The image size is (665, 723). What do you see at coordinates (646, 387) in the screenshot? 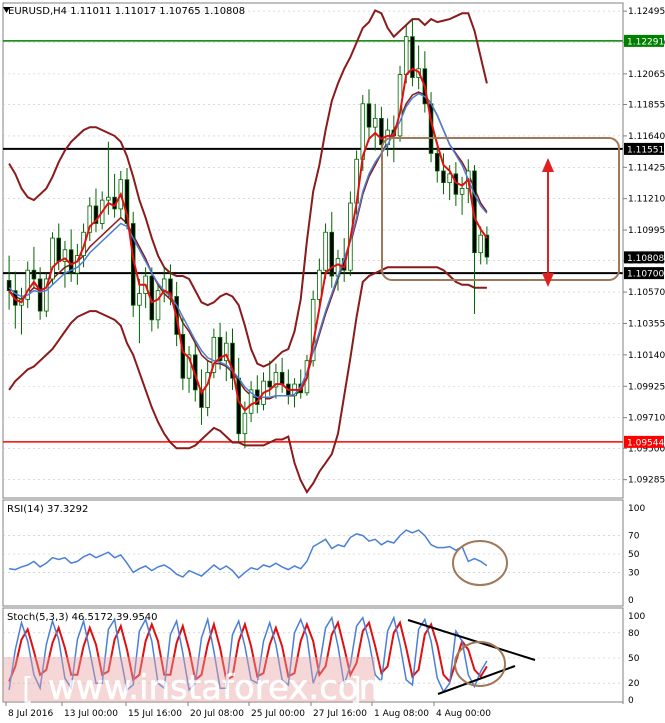
I see `price-tick-label: 1.09925` at bounding box center [646, 387].